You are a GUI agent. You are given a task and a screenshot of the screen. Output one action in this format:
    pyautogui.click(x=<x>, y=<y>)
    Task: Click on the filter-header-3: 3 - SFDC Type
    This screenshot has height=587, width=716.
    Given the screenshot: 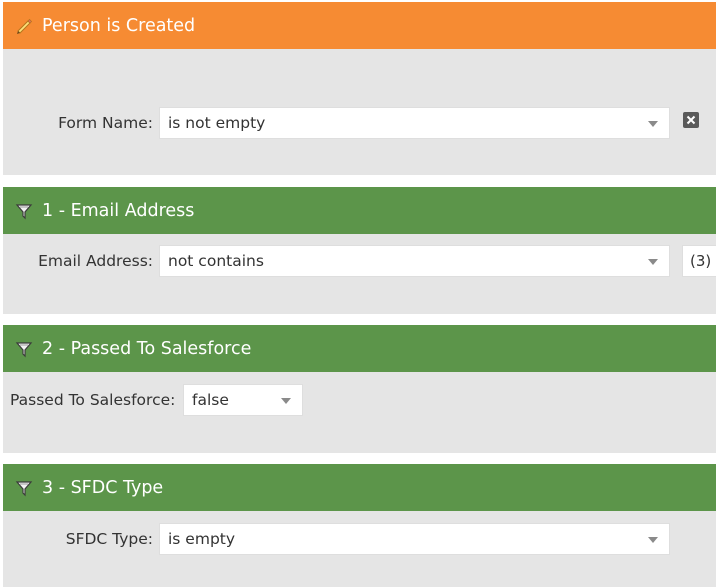 What is the action you would take?
    pyautogui.click(x=359, y=487)
    